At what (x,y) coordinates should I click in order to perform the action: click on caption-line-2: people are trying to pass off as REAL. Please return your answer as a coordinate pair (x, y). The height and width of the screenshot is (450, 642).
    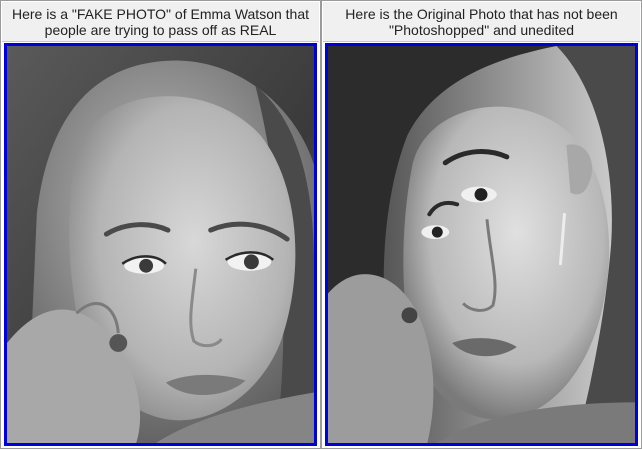
    Looking at the image, I should click on (160, 30).